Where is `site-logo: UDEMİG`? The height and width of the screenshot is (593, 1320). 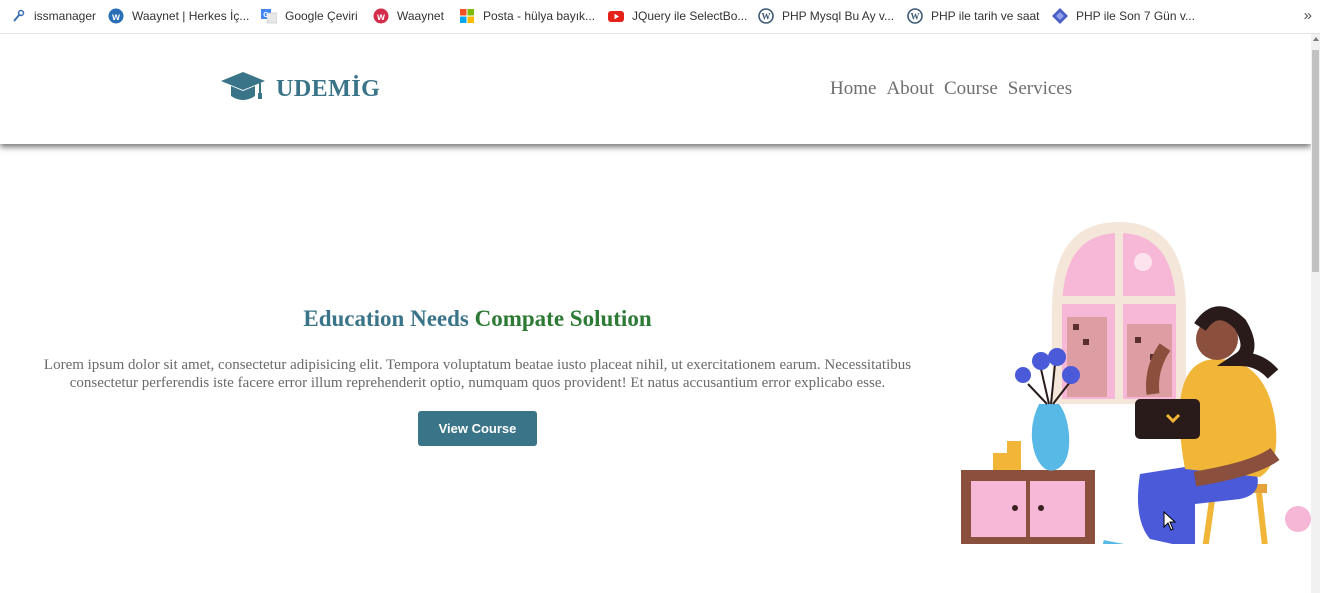
site-logo: UDEMİG is located at coordinates (300, 89).